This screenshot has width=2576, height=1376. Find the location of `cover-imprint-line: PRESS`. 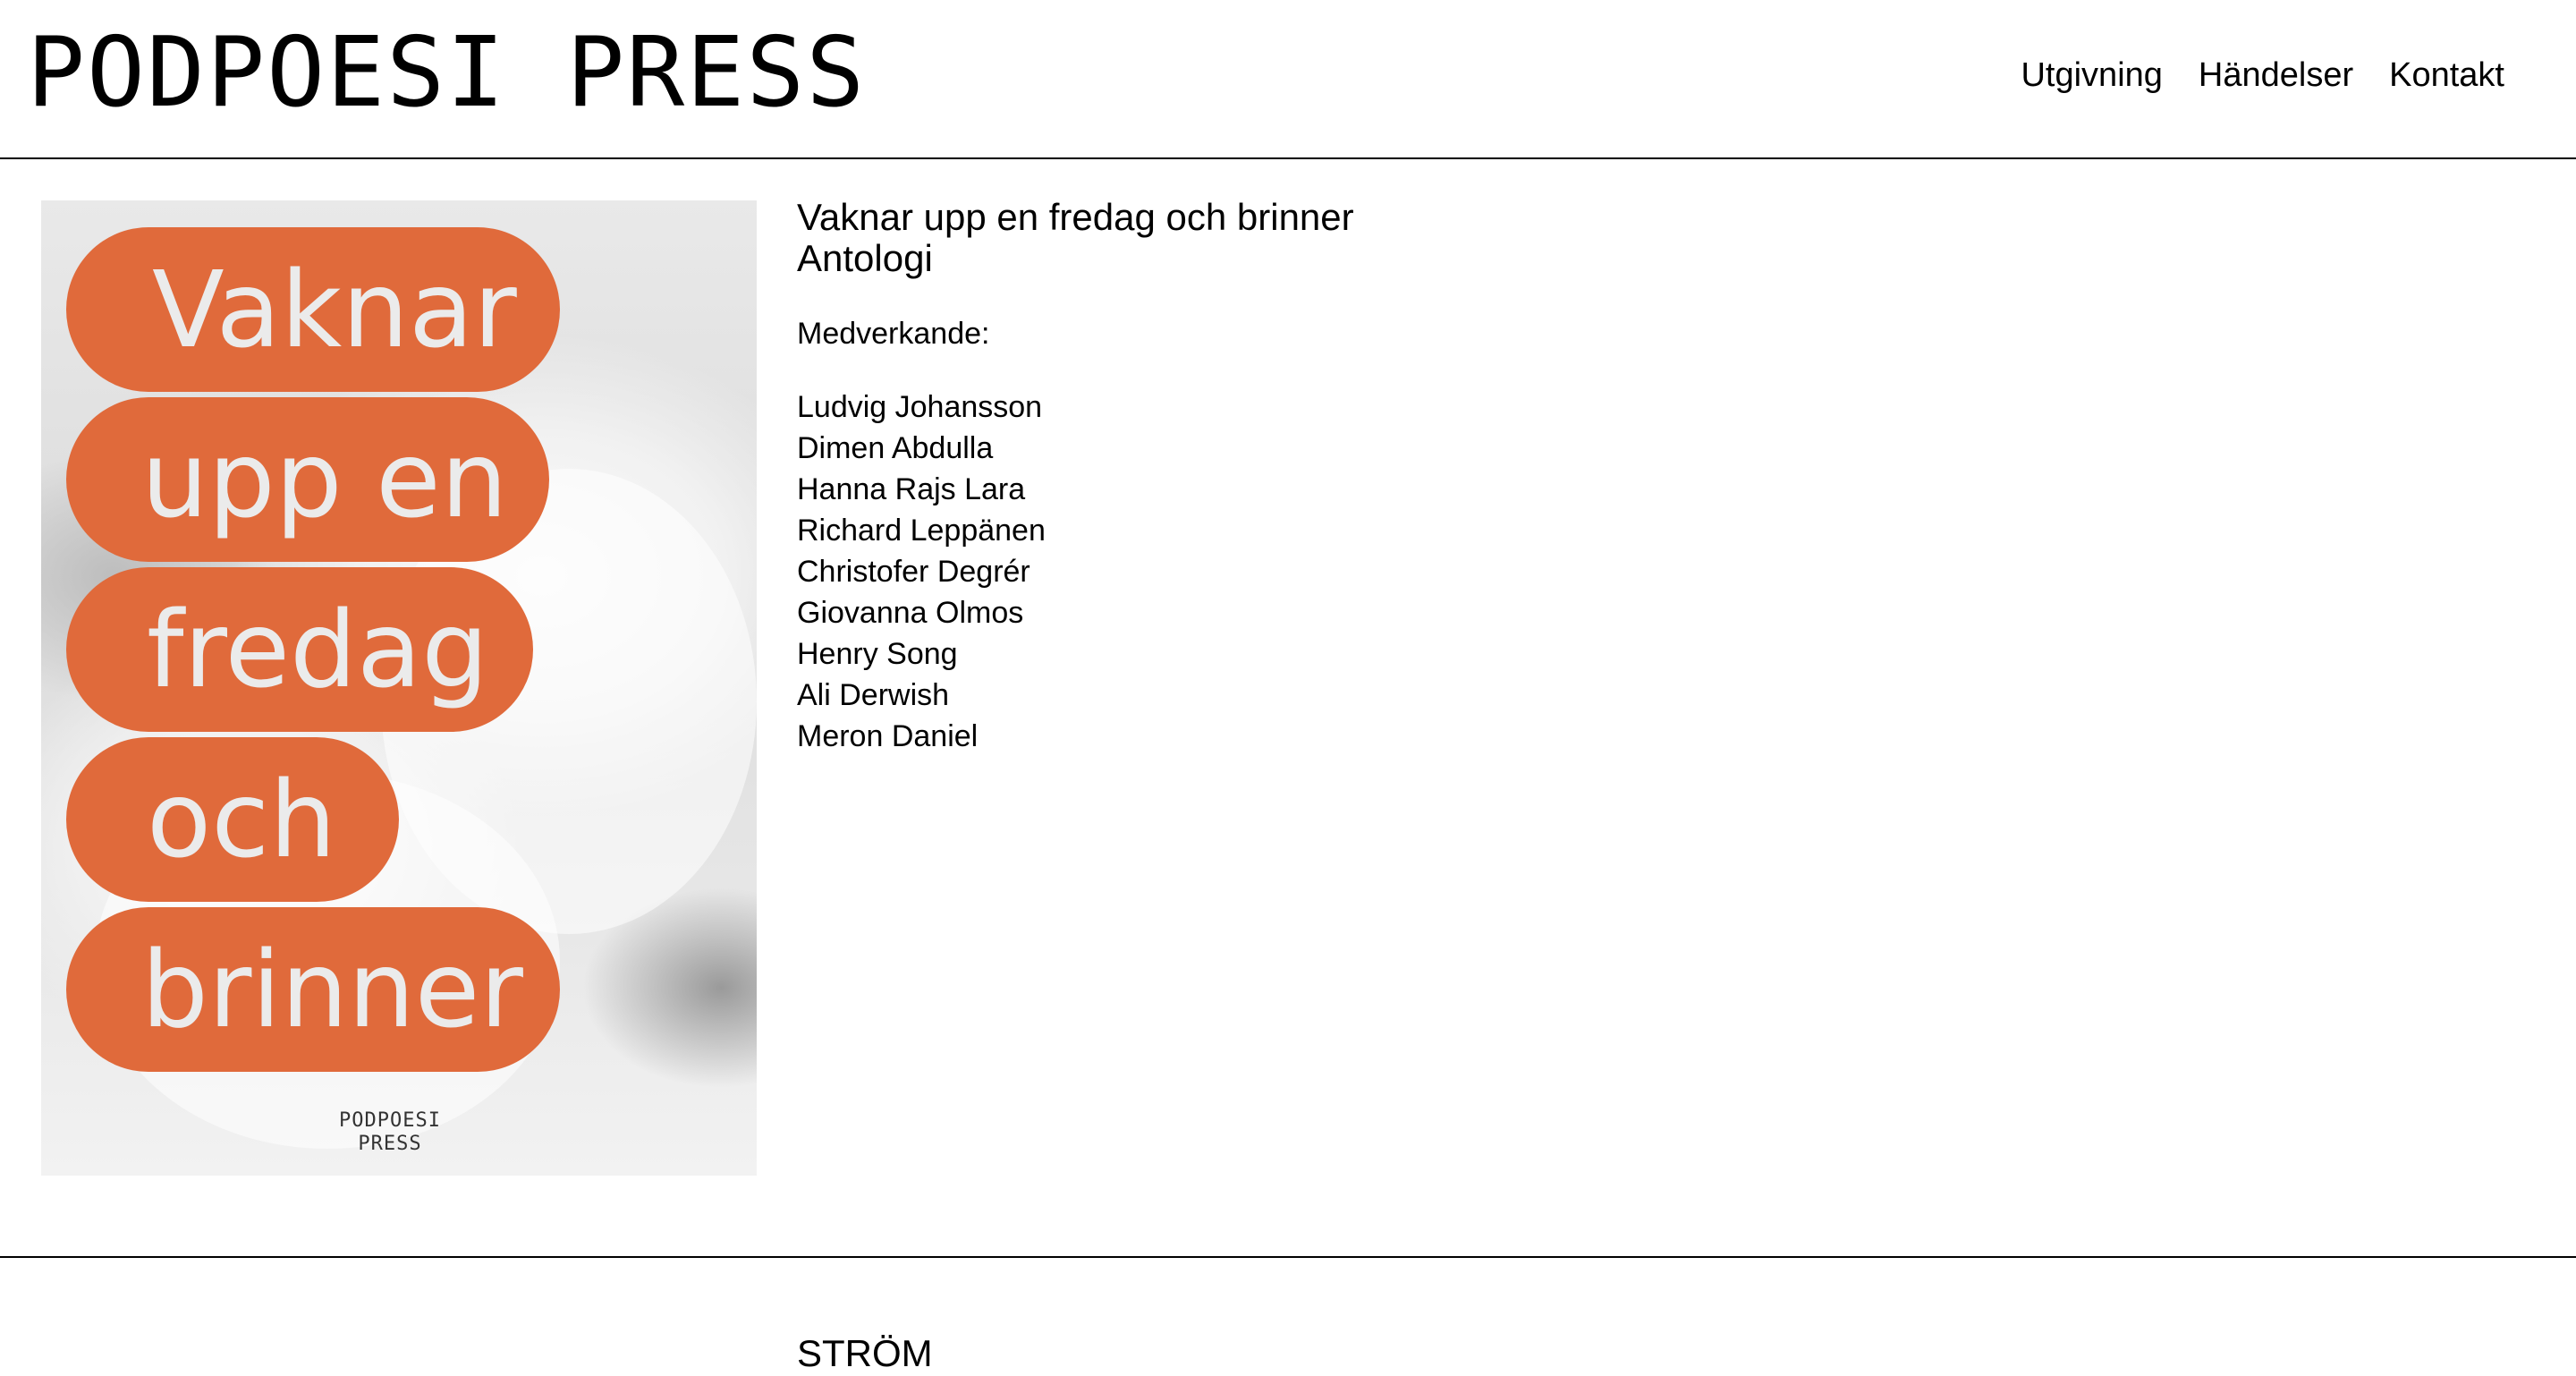

cover-imprint-line: PRESS is located at coordinates (390, 1144).